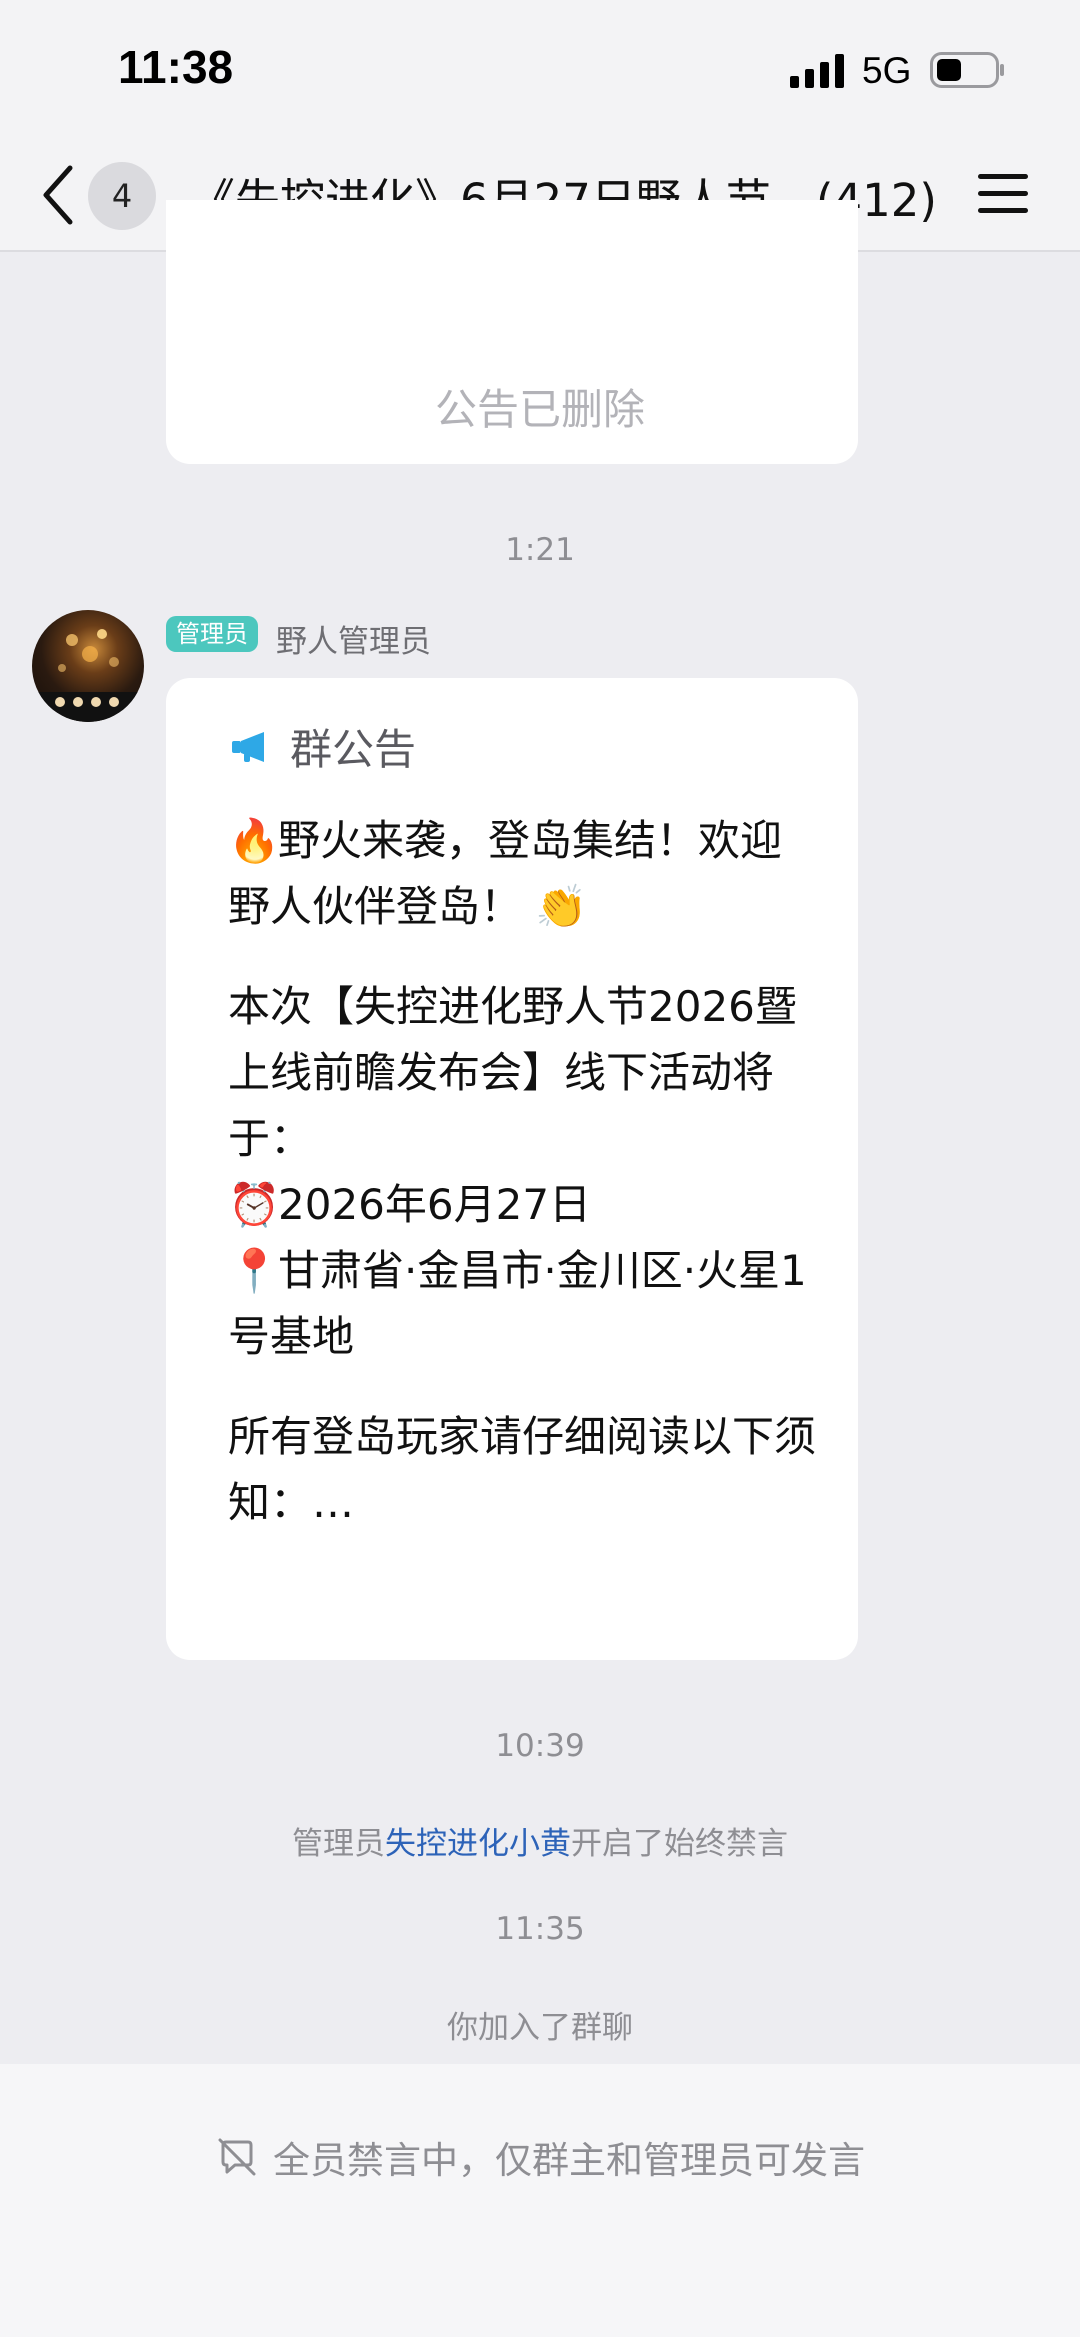 The width and height of the screenshot is (1080, 2337). What do you see at coordinates (967, 70) in the screenshot?
I see `battery-icon` at bounding box center [967, 70].